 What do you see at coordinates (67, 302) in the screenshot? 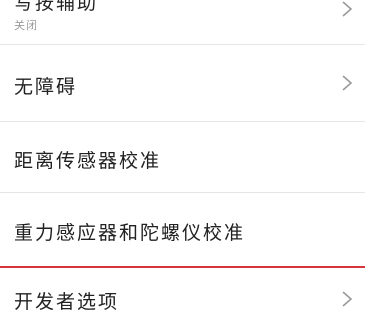
I see `settings-item-title: 开发者选项` at bounding box center [67, 302].